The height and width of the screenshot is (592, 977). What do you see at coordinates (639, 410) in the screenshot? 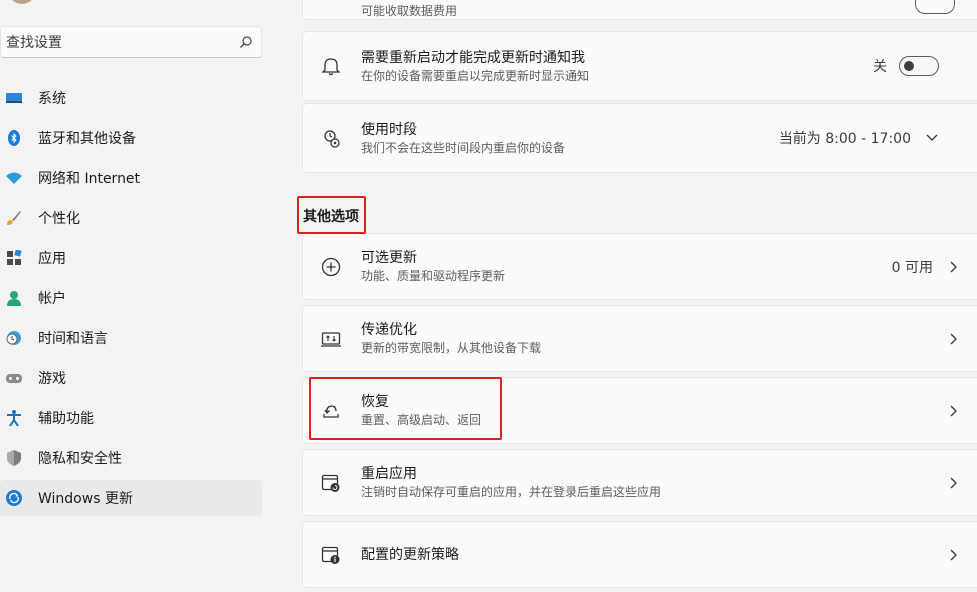
I see `recovery-card: 恢复 重置、高级启动、返回` at bounding box center [639, 410].